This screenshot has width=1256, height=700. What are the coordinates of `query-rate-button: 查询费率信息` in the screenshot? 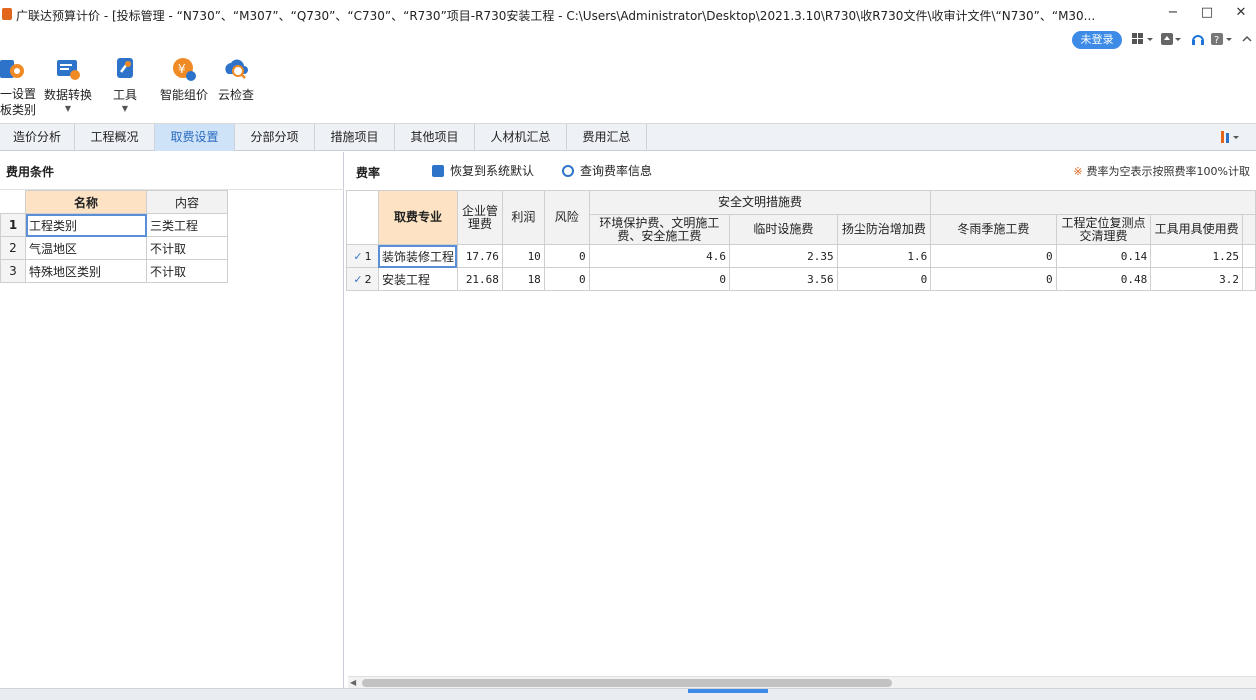 It's located at (607, 170).